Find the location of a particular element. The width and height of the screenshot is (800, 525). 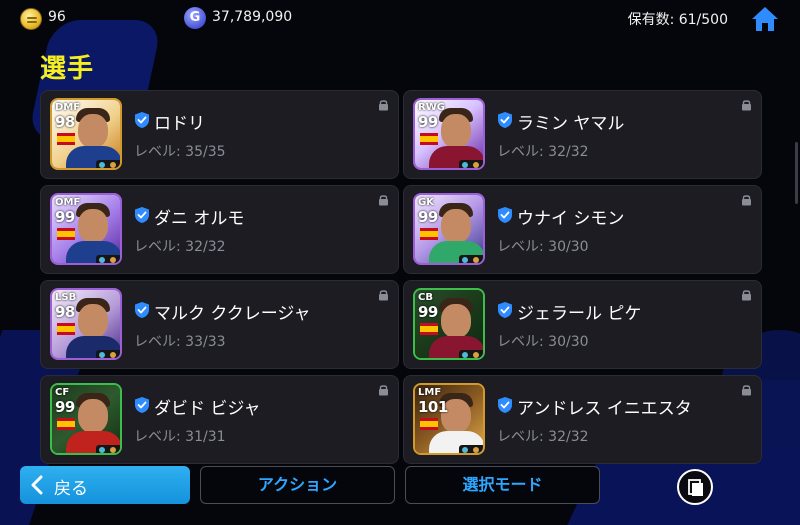

back-label: 戻る is located at coordinates (71, 489).